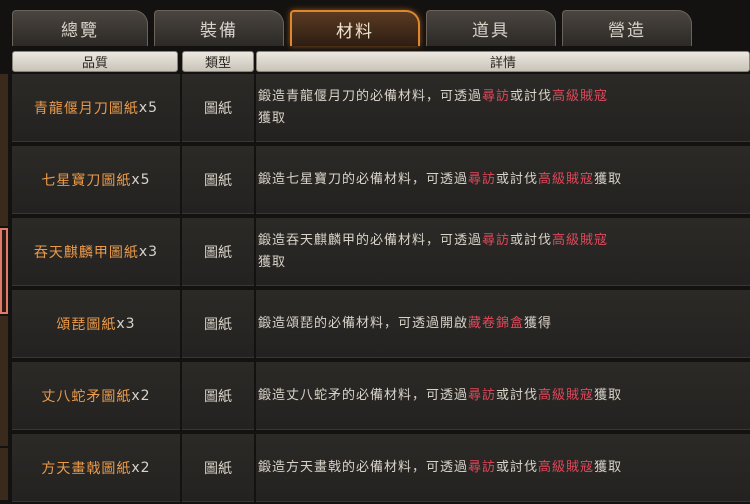 Image resolution: width=750 pixels, height=504 pixels. I want to click on item-detail: 鍛造丈八蛇矛的必備材料，可透過尋訪或討伐高級賊寇獲取, so click(503, 396).